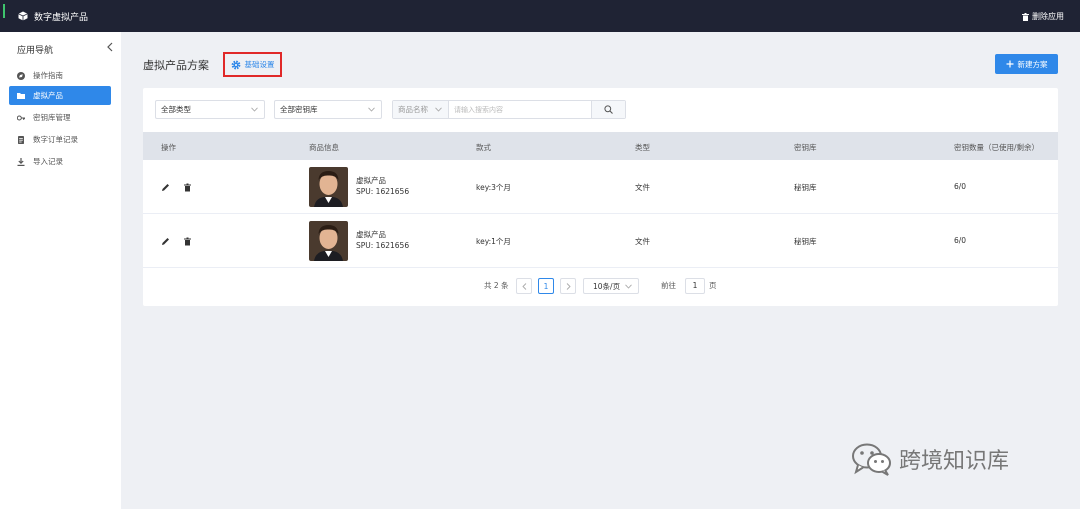  Describe the element at coordinates (1009, 64) in the screenshot. I see `plus-icon` at that location.